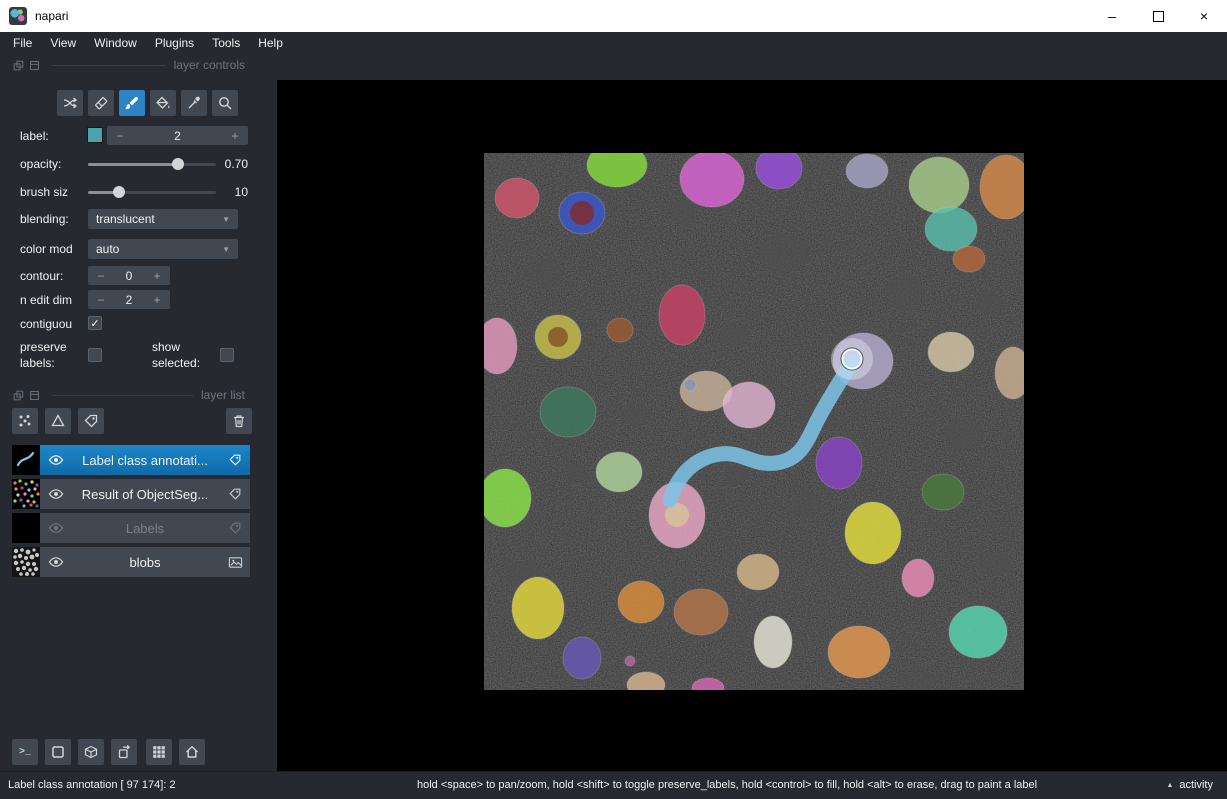 The image size is (1227, 799). I want to click on points-icon, so click(25, 421).